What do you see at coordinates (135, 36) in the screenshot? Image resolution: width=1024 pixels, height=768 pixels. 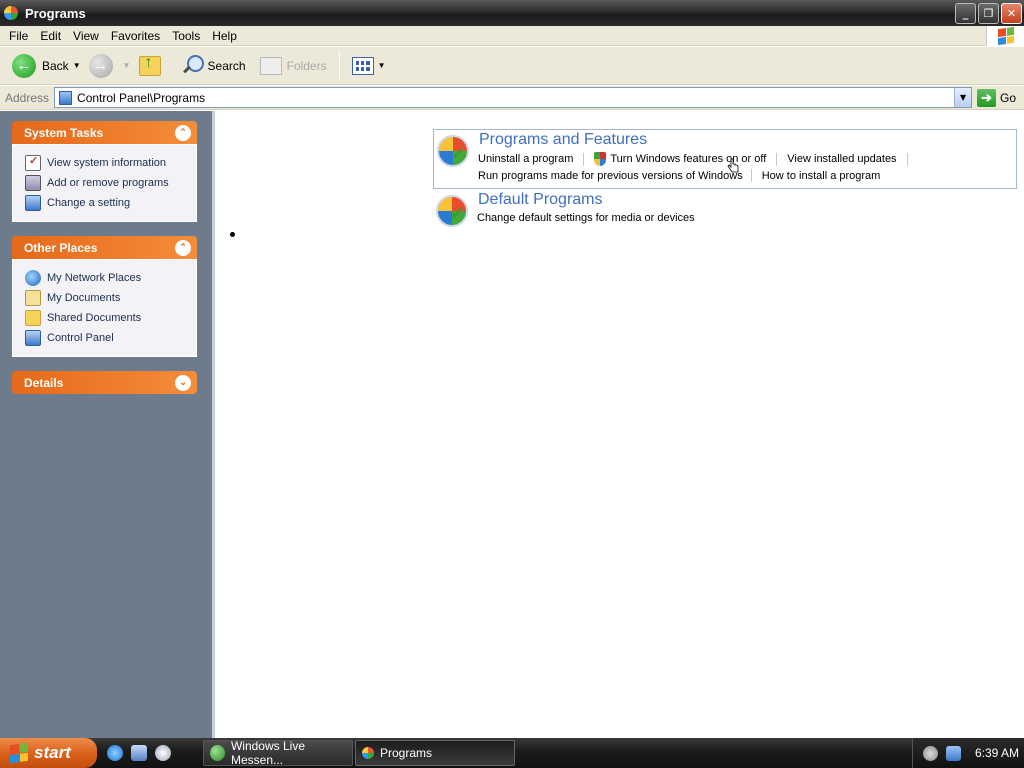 I see `menu-favorites: Favorites` at bounding box center [135, 36].